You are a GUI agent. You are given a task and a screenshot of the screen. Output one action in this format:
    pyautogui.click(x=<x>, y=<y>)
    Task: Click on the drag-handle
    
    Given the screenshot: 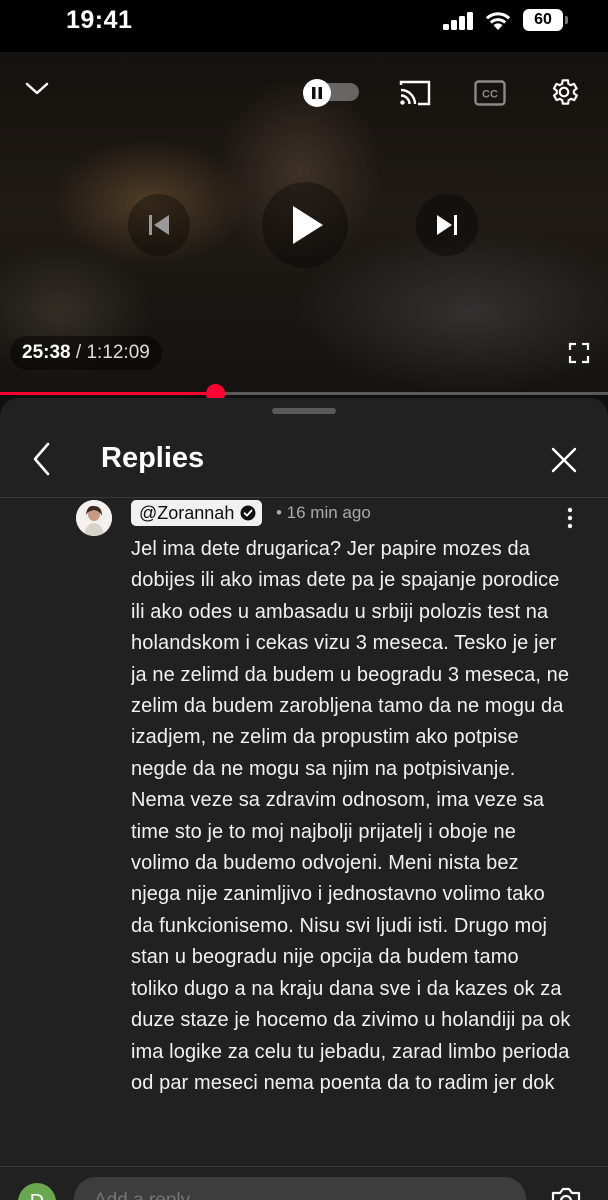 What is the action you would take?
    pyautogui.click(x=304, y=411)
    